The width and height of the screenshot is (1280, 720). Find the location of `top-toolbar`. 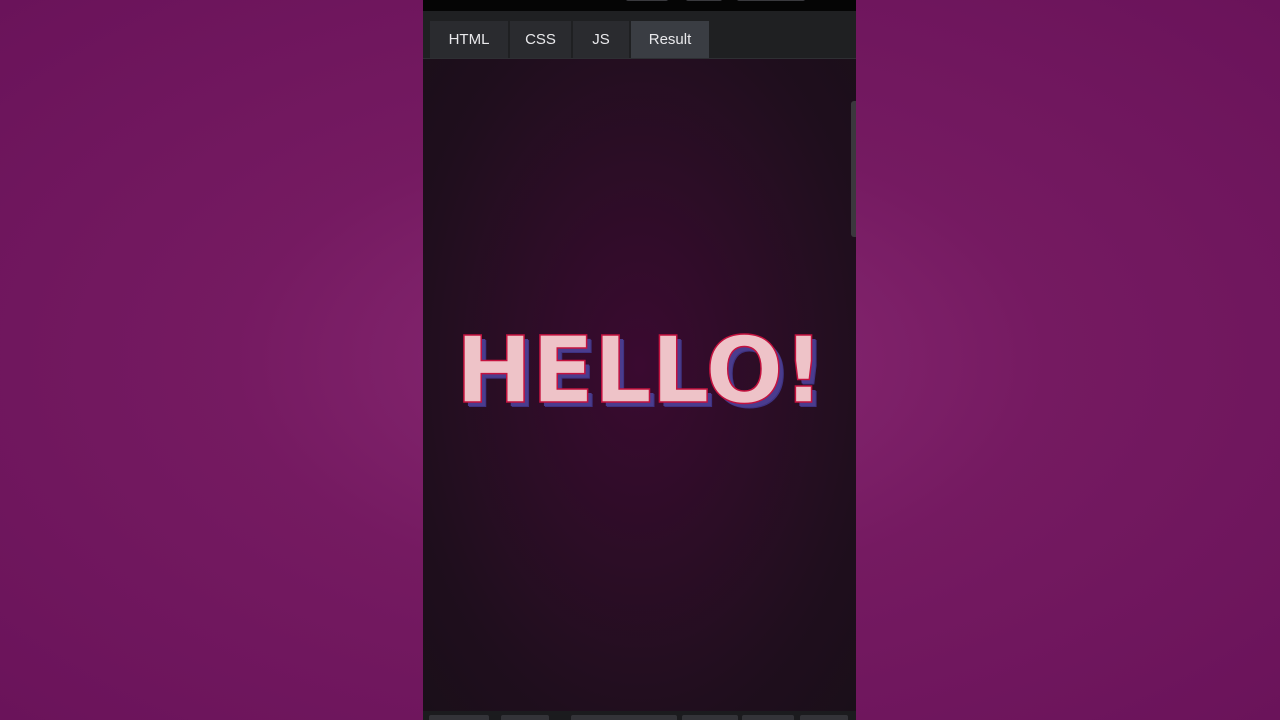

top-toolbar is located at coordinates (639, 5).